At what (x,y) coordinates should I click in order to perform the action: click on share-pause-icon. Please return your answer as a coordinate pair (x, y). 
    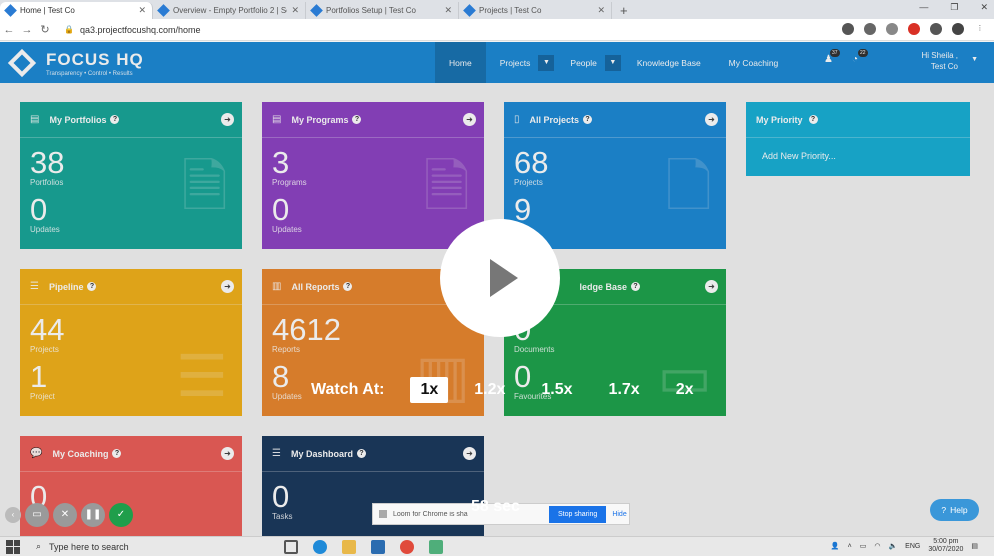
    Looking at the image, I should click on (383, 514).